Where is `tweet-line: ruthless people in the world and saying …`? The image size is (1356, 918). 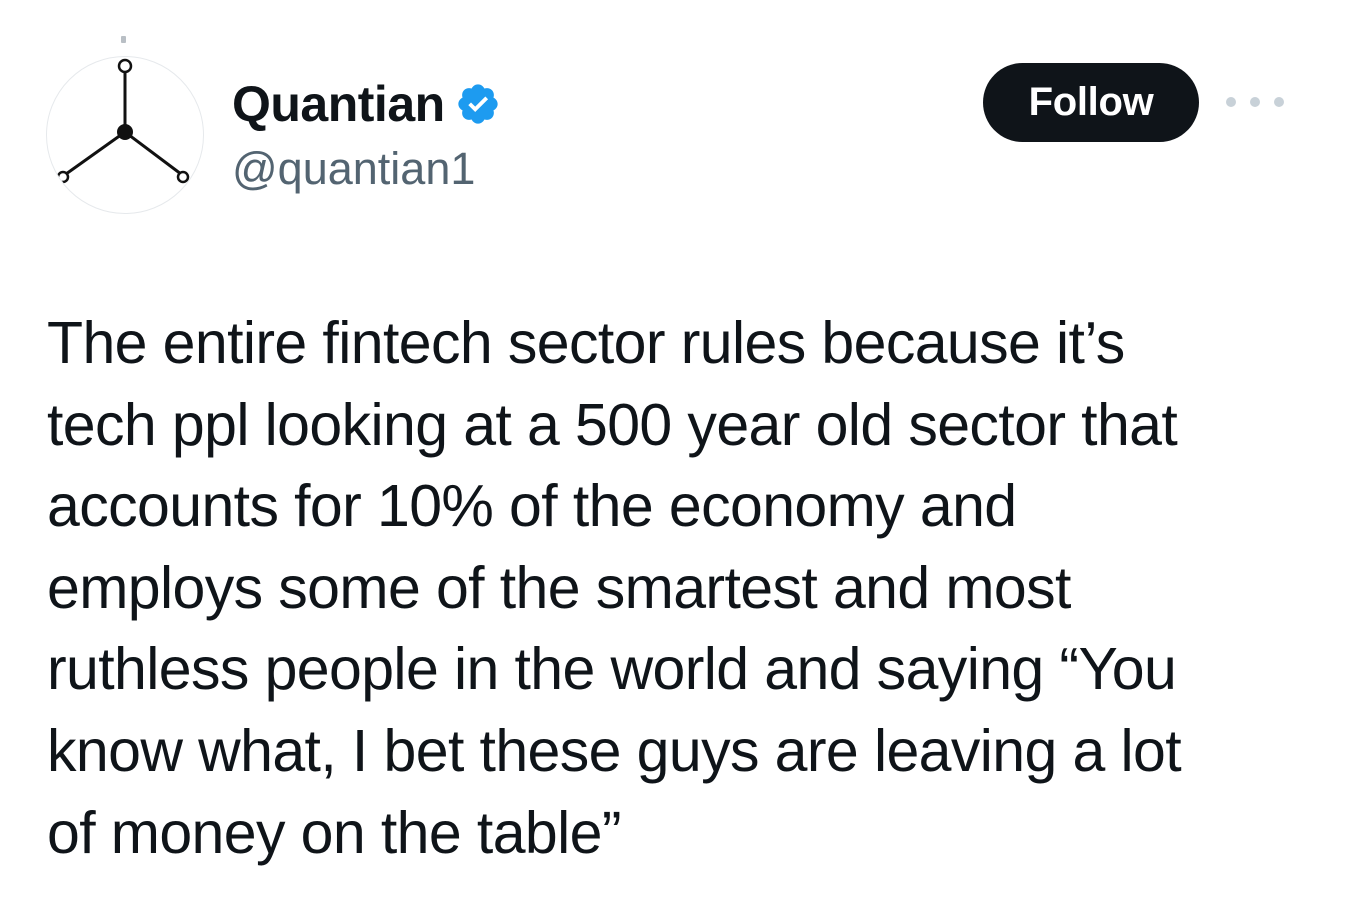 tweet-line: ruthless people in the world and saying … is located at coordinates (612, 669).